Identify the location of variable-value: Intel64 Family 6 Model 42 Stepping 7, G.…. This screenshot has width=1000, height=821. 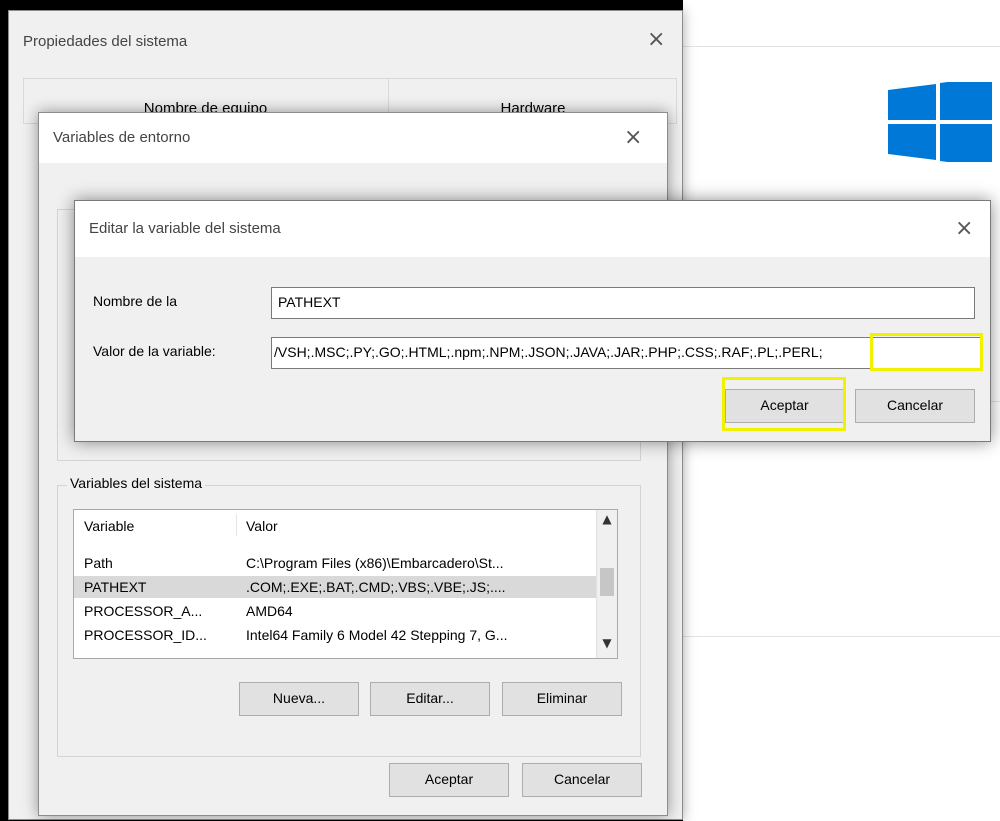
(377, 635).